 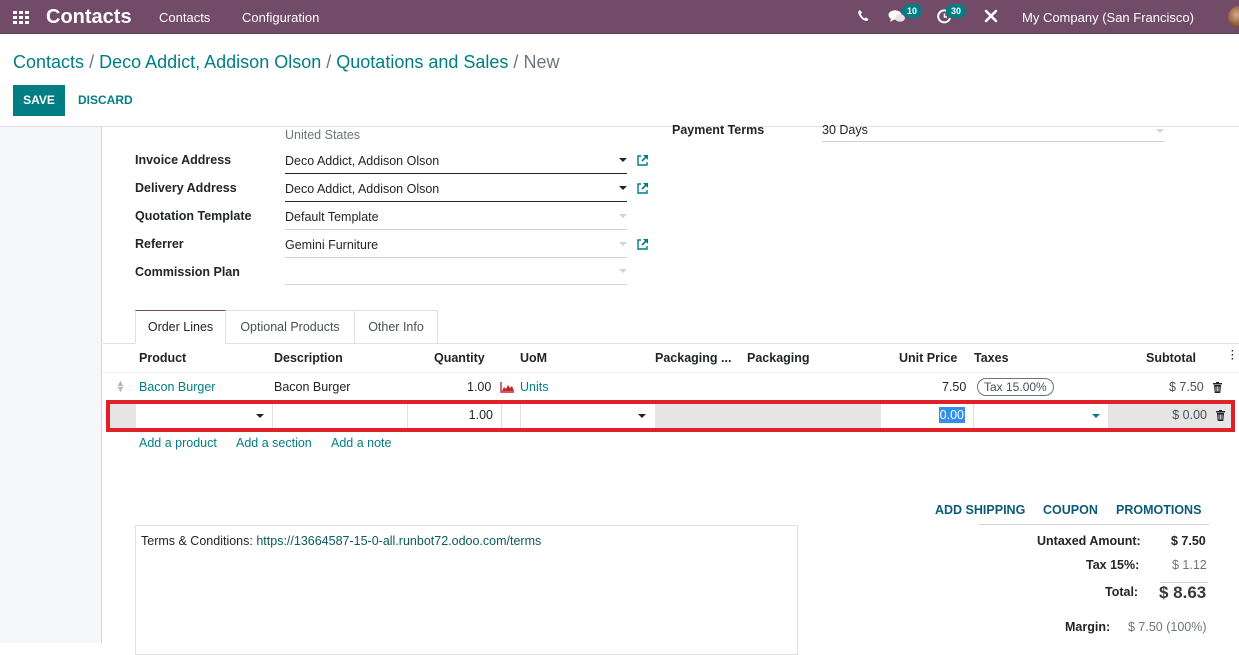 What do you see at coordinates (1122, 592) in the screenshot?
I see `total-label: Total:` at bounding box center [1122, 592].